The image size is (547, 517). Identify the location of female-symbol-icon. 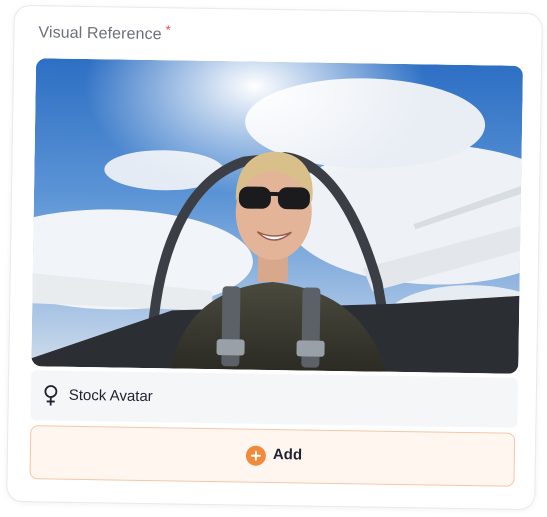
(51, 395).